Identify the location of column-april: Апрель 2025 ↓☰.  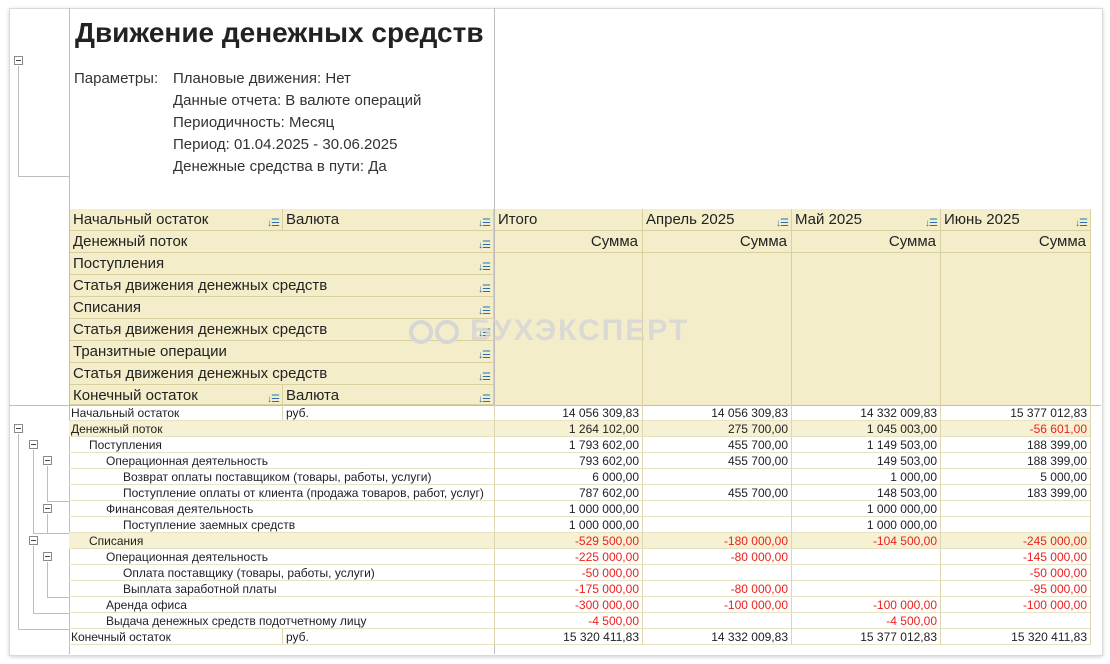
(717, 220).